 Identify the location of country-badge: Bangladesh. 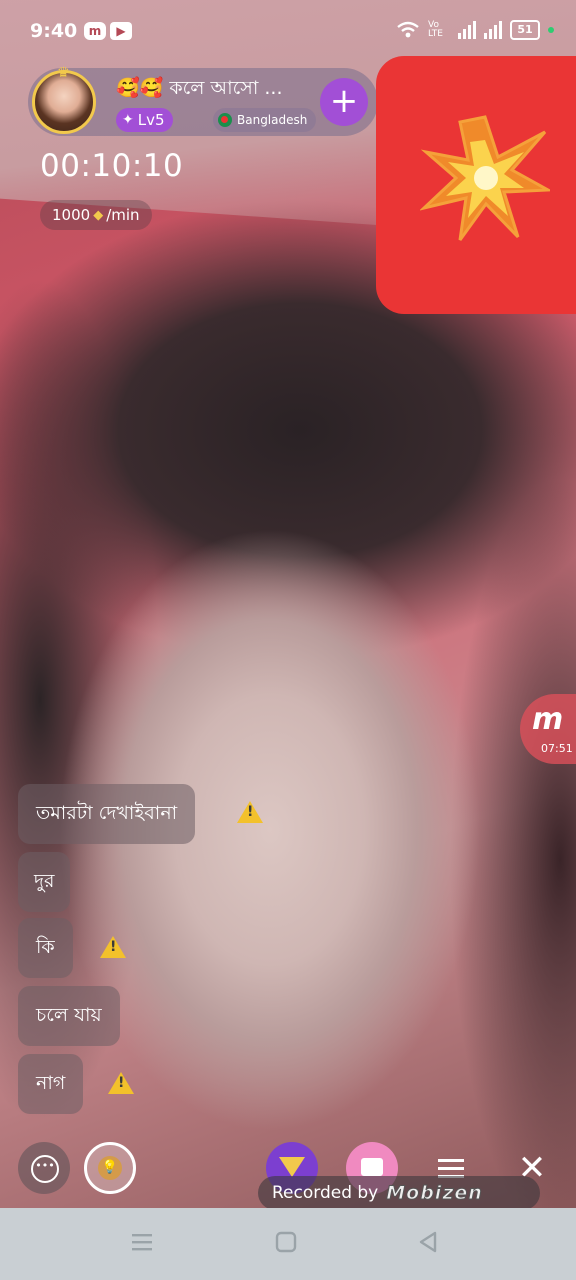
(265, 120).